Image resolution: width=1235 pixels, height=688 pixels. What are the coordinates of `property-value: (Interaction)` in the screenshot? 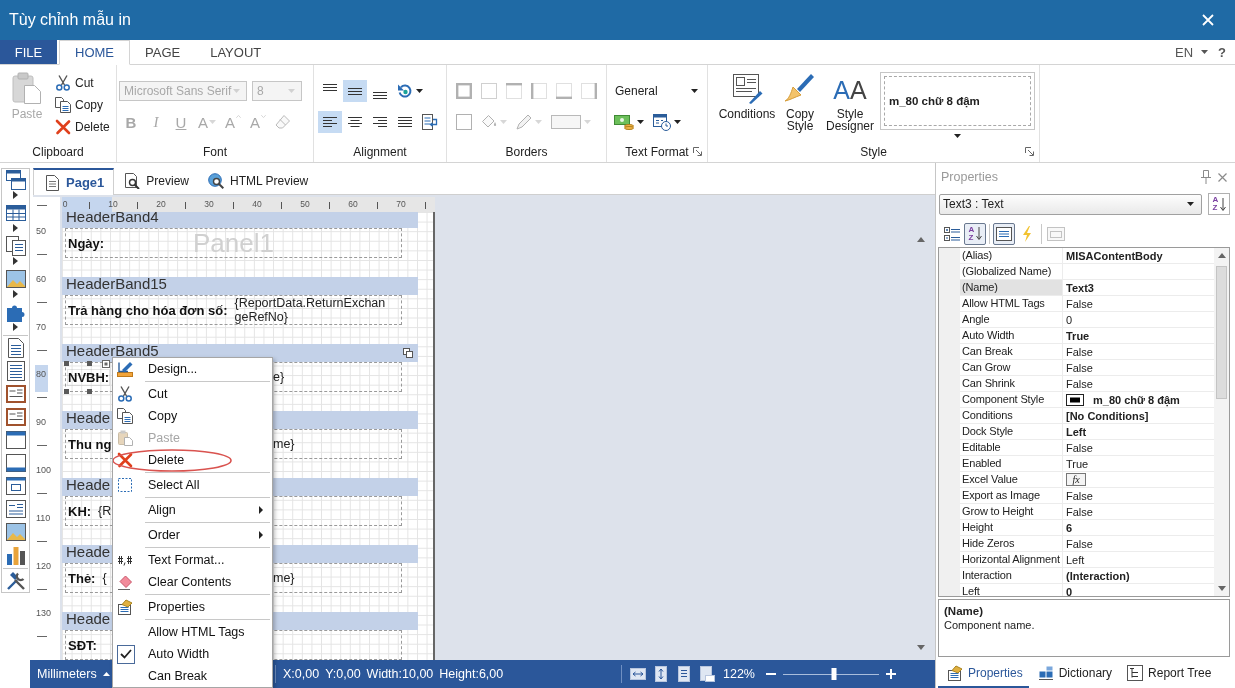 It's located at (1098, 575).